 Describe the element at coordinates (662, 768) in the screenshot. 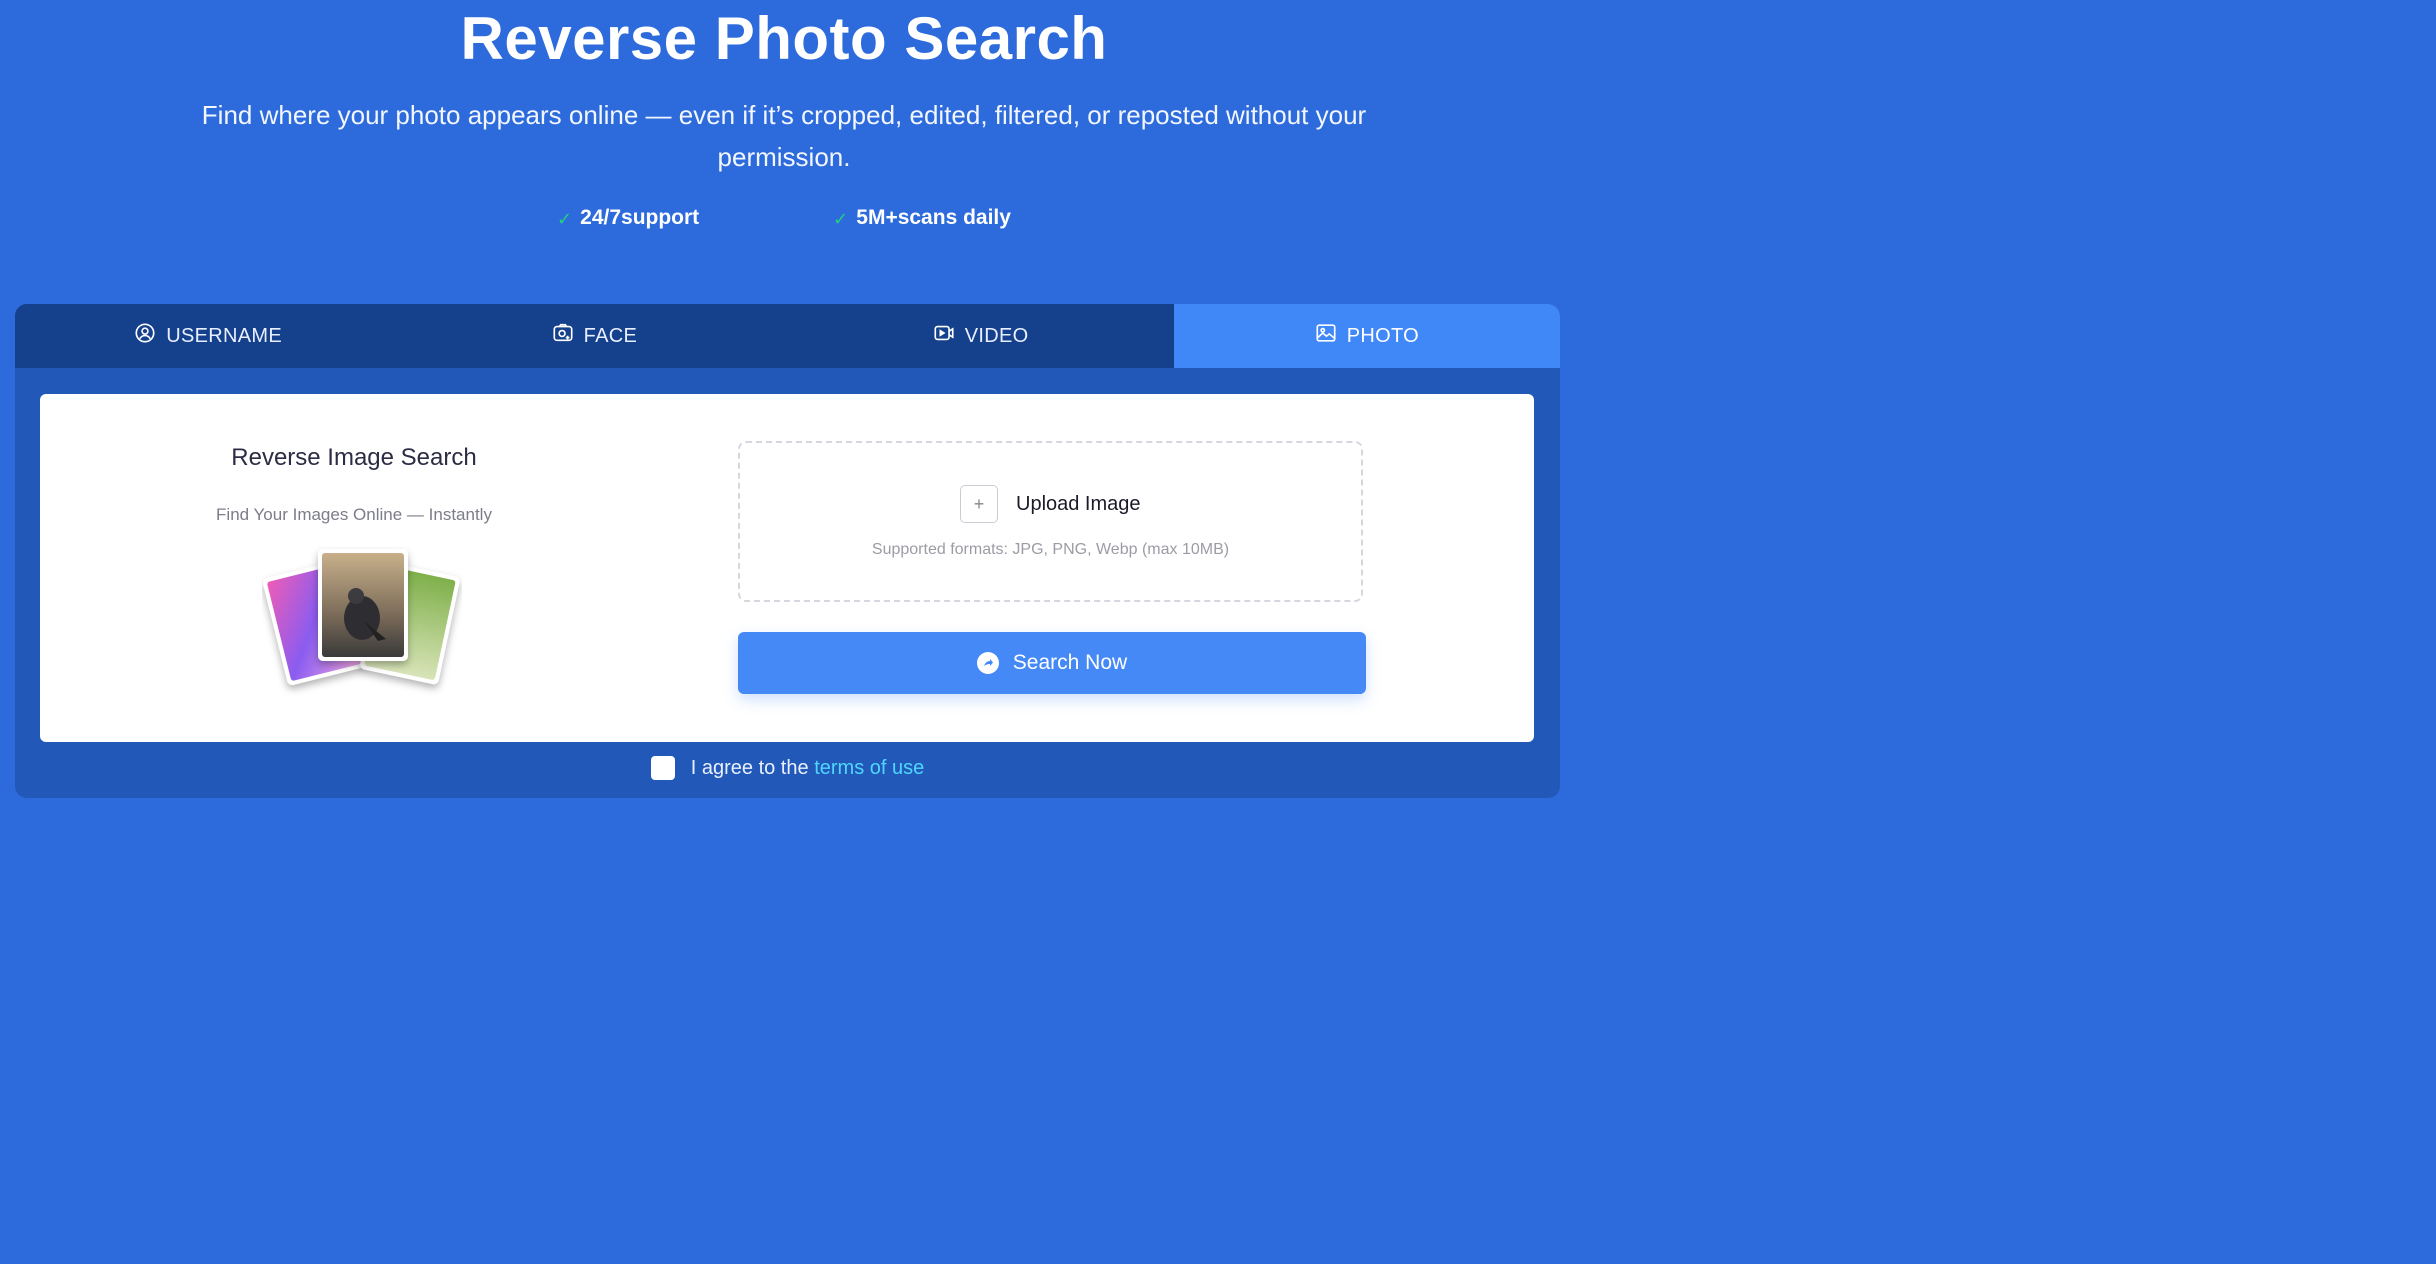

I see `agree-checkbox` at that location.